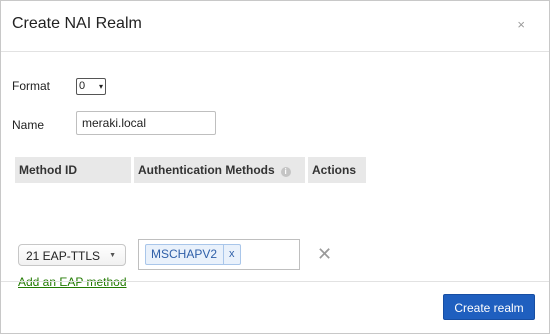 This screenshot has width=550, height=334. I want to click on chevron-down-icon: ▾, so click(100, 86).